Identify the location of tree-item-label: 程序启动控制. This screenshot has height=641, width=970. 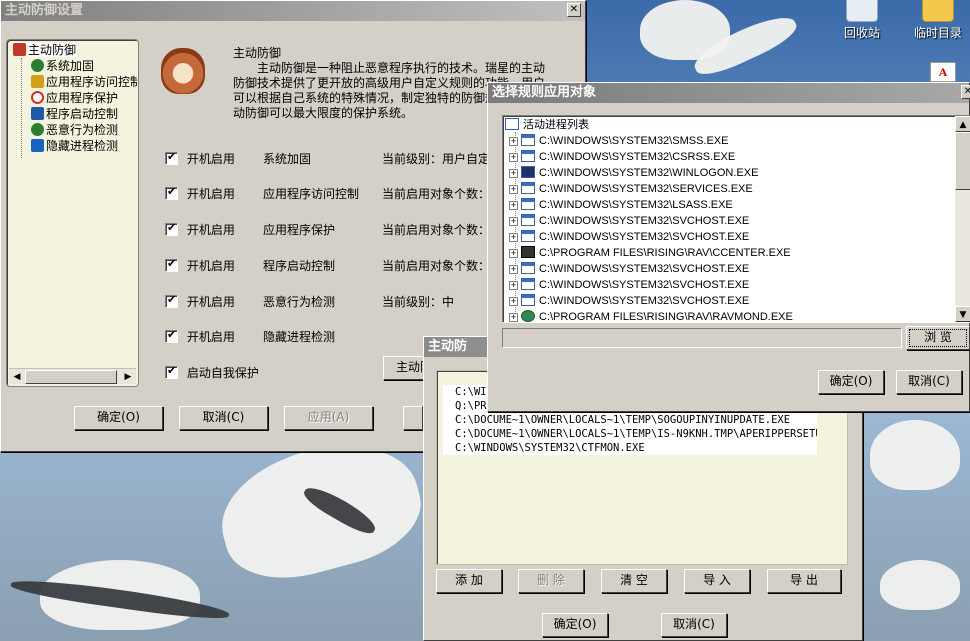
(82, 114).